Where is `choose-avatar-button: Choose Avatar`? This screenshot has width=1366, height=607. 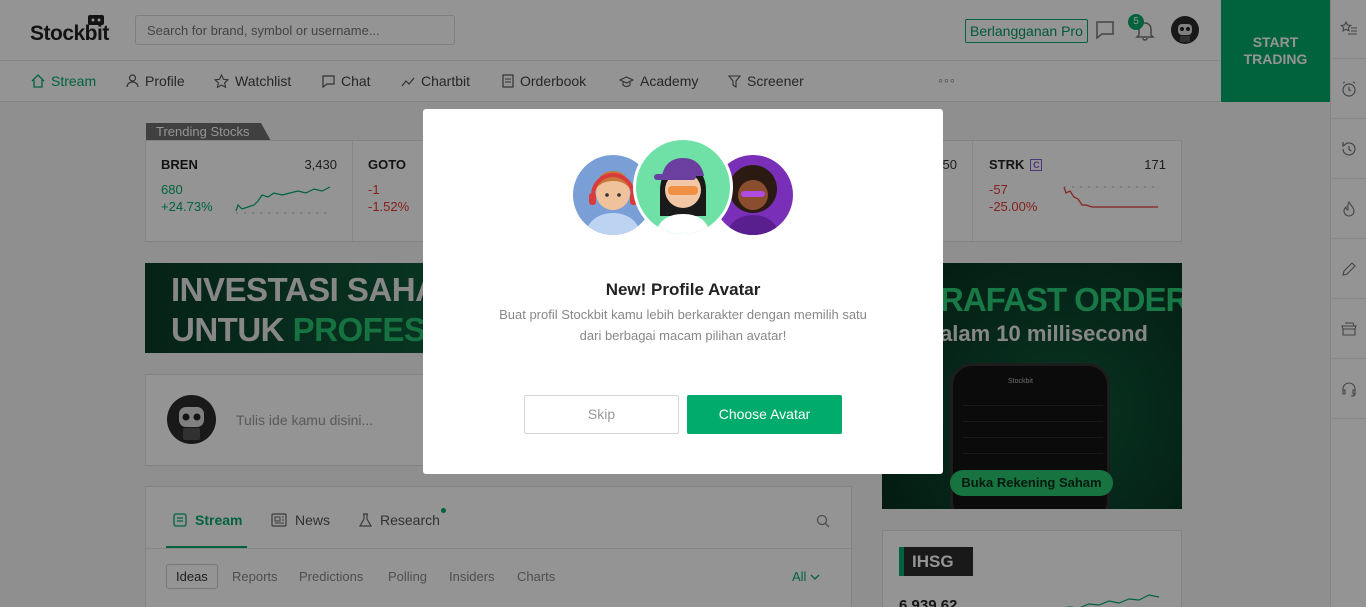 choose-avatar-button: Choose Avatar is located at coordinates (764, 414).